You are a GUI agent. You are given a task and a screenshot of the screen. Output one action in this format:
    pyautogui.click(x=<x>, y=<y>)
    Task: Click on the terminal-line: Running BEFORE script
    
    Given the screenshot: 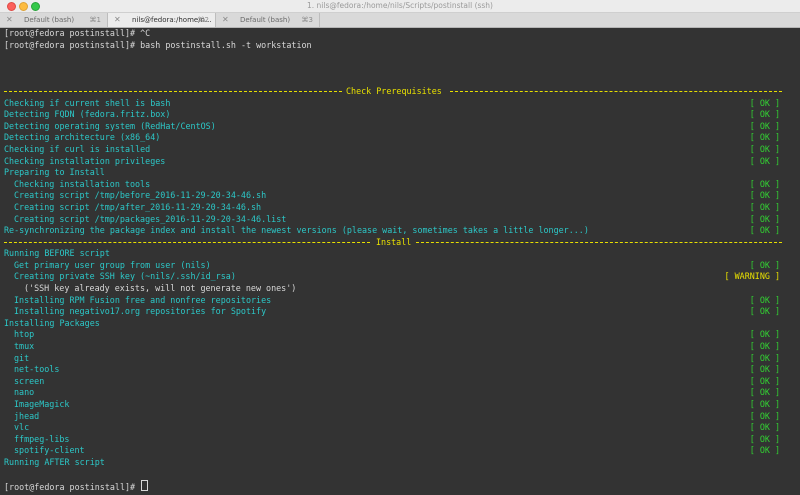 What is the action you would take?
    pyautogui.click(x=402, y=254)
    